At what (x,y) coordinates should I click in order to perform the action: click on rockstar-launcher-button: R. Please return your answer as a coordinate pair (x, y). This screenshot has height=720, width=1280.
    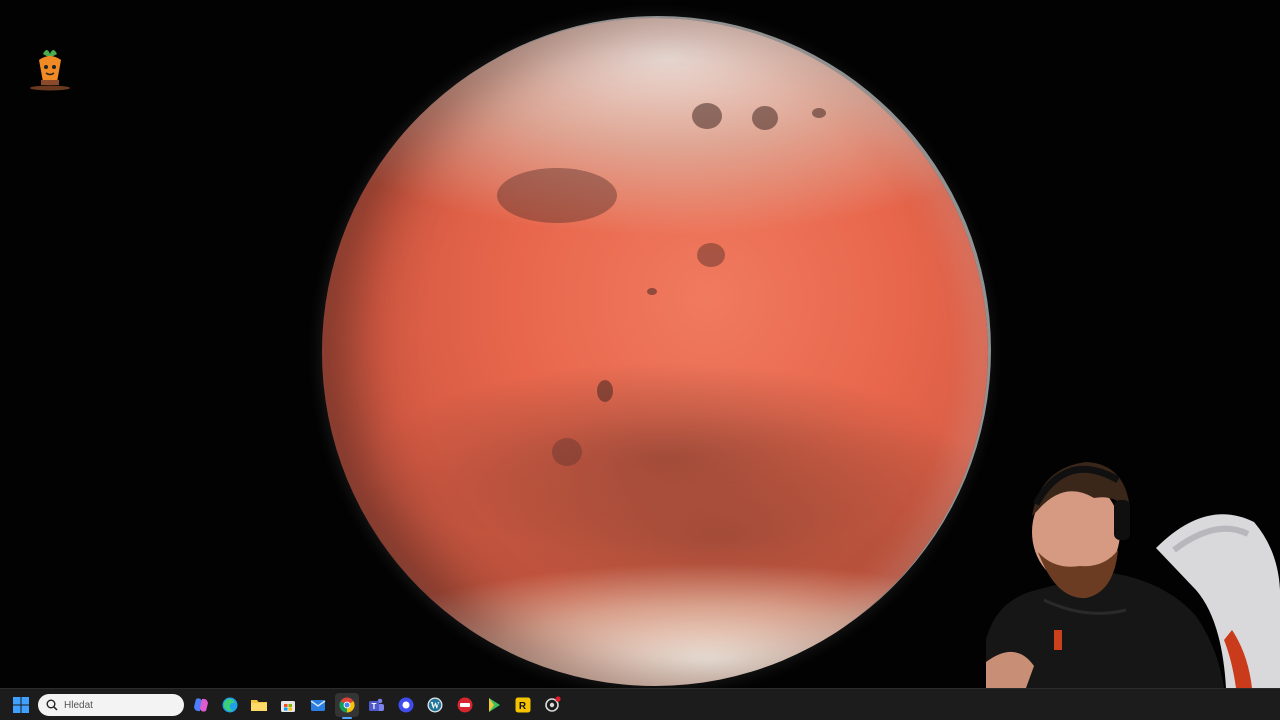
    Looking at the image, I should click on (523, 705).